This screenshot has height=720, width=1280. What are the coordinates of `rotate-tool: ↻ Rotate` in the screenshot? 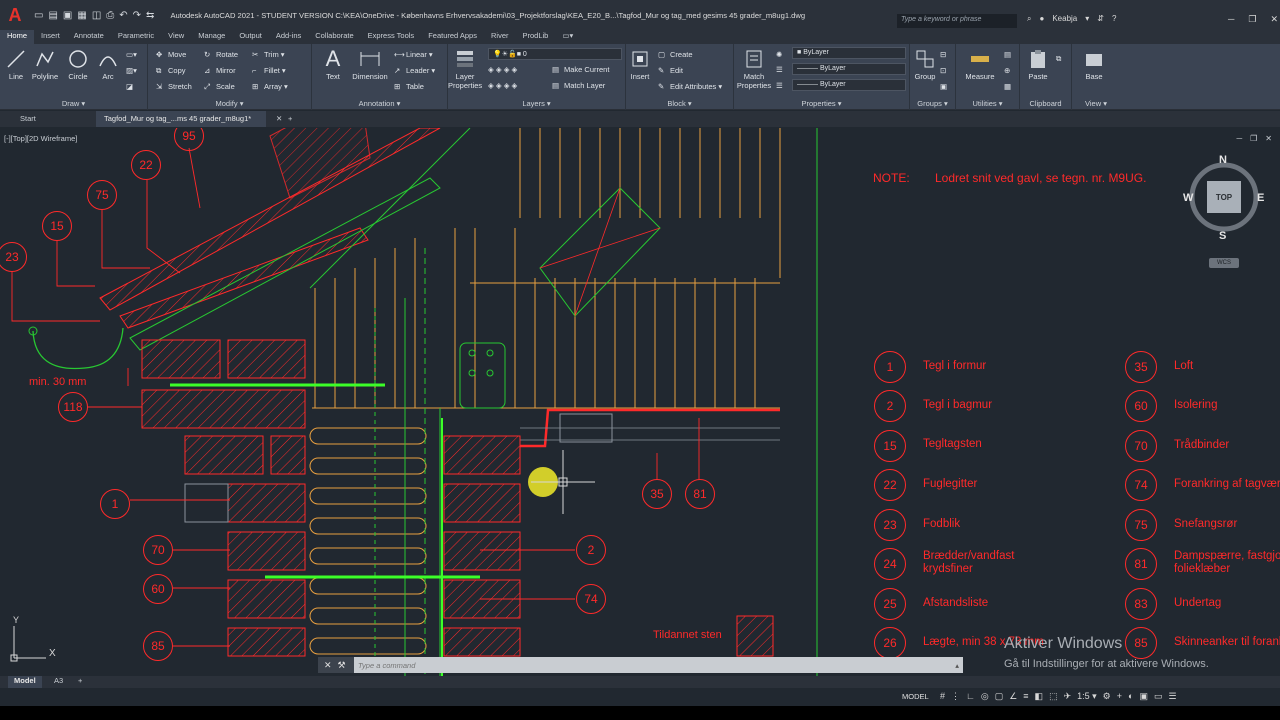 It's located at (221, 54).